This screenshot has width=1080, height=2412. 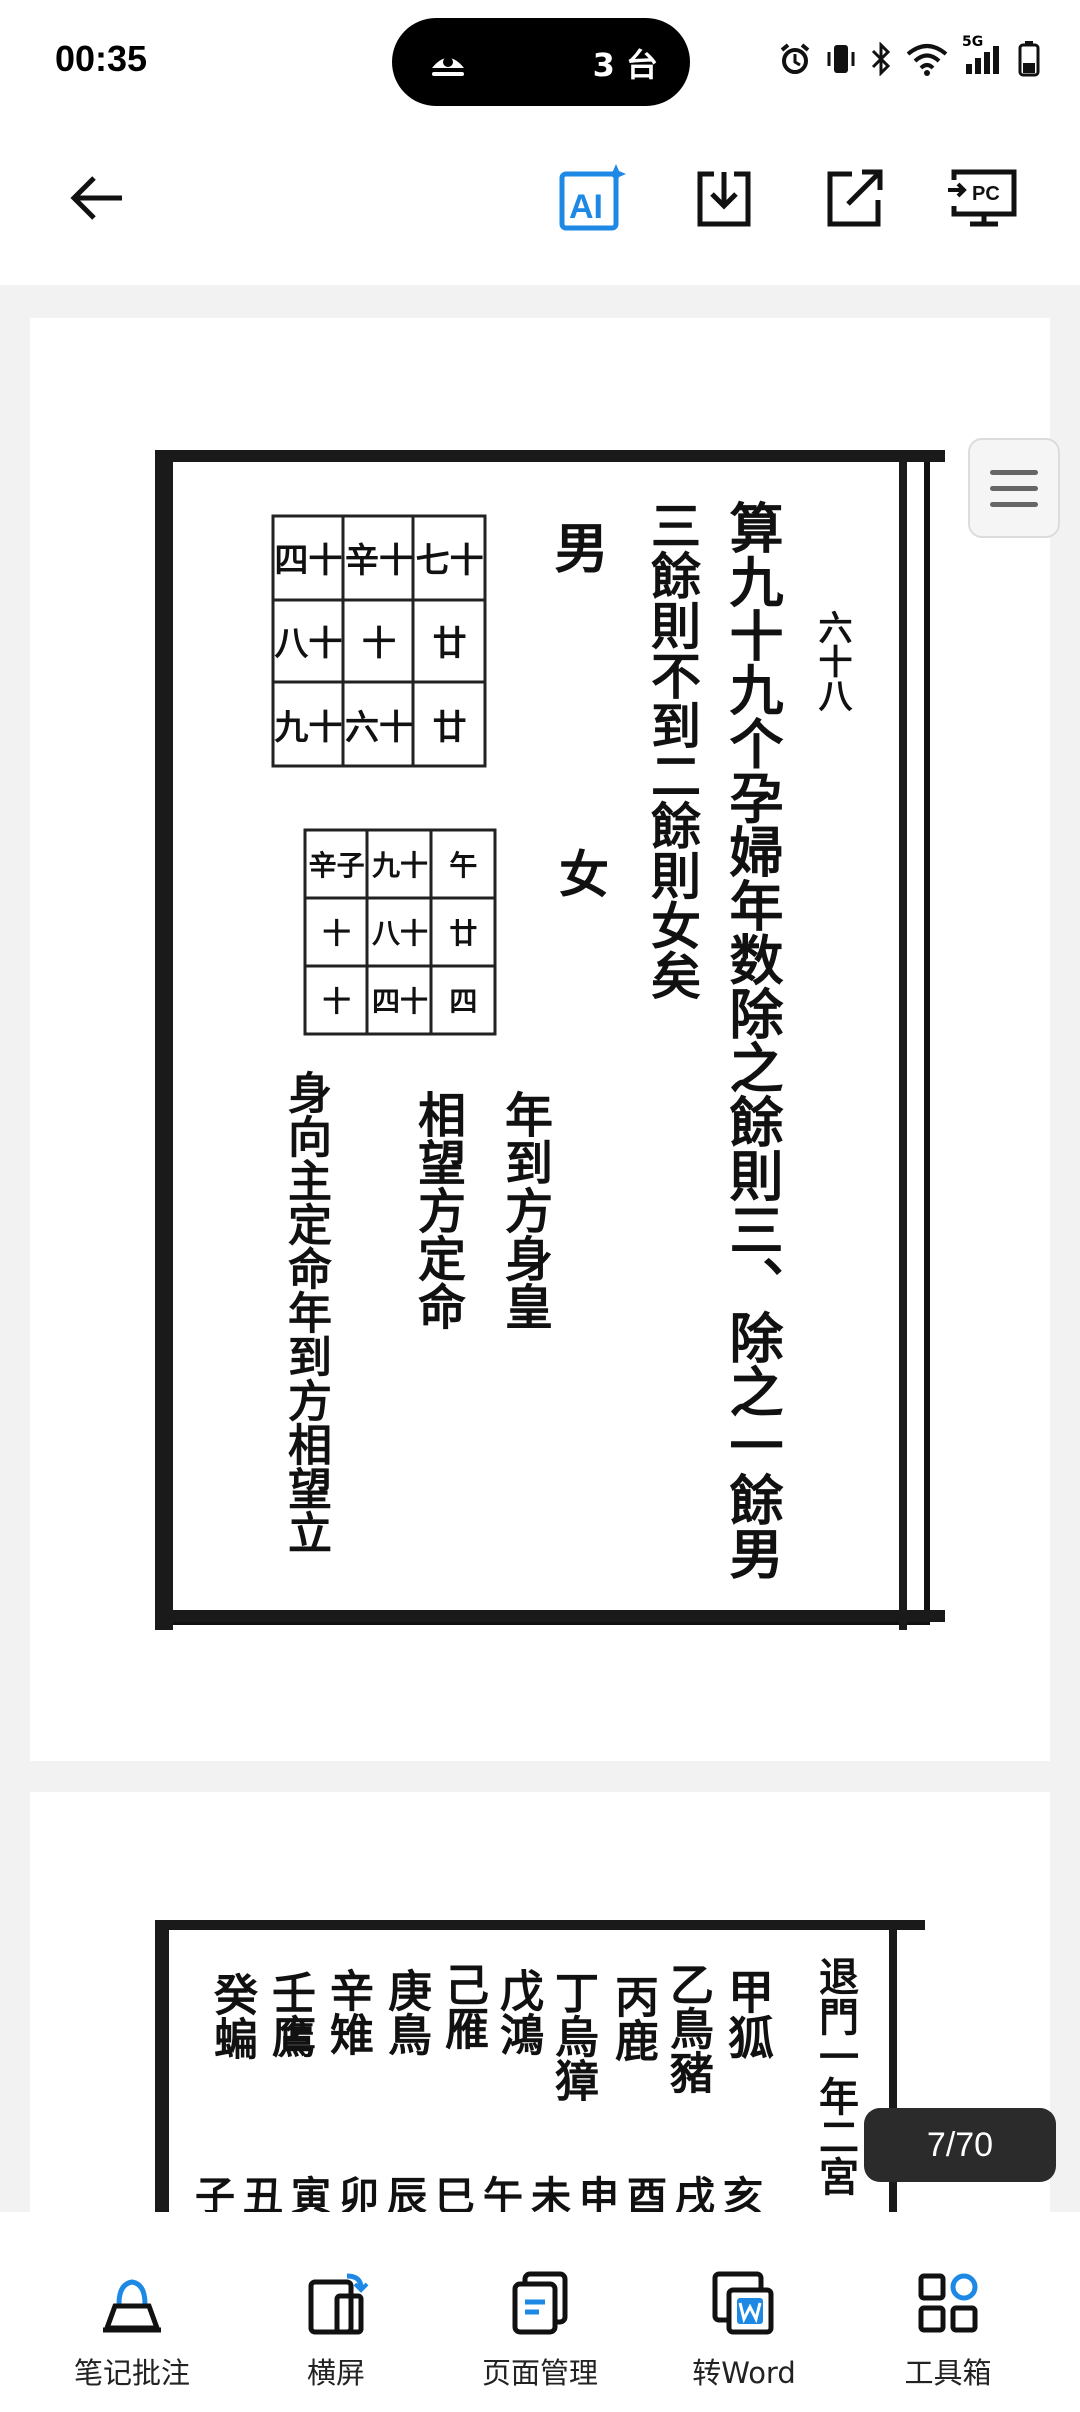 What do you see at coordinates (986, 194) in the screenshot?
I see `pc-label: PC` at bounding box center [986, 194].